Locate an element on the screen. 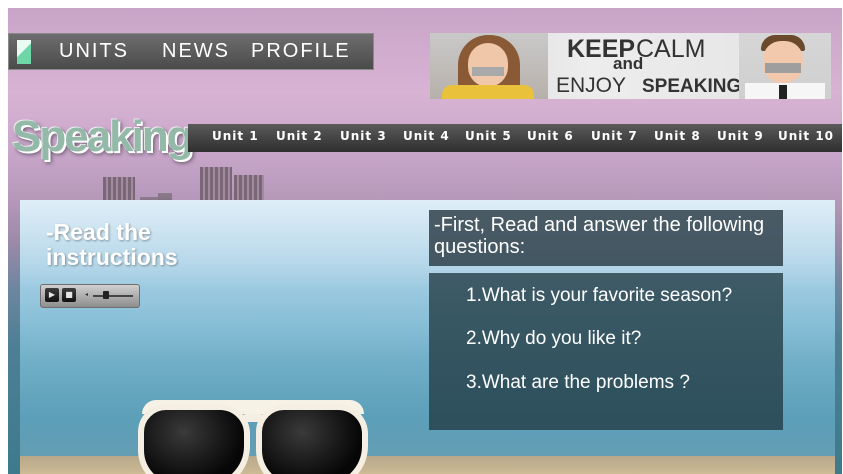  logo-icon is located at coordinates (24, 52).